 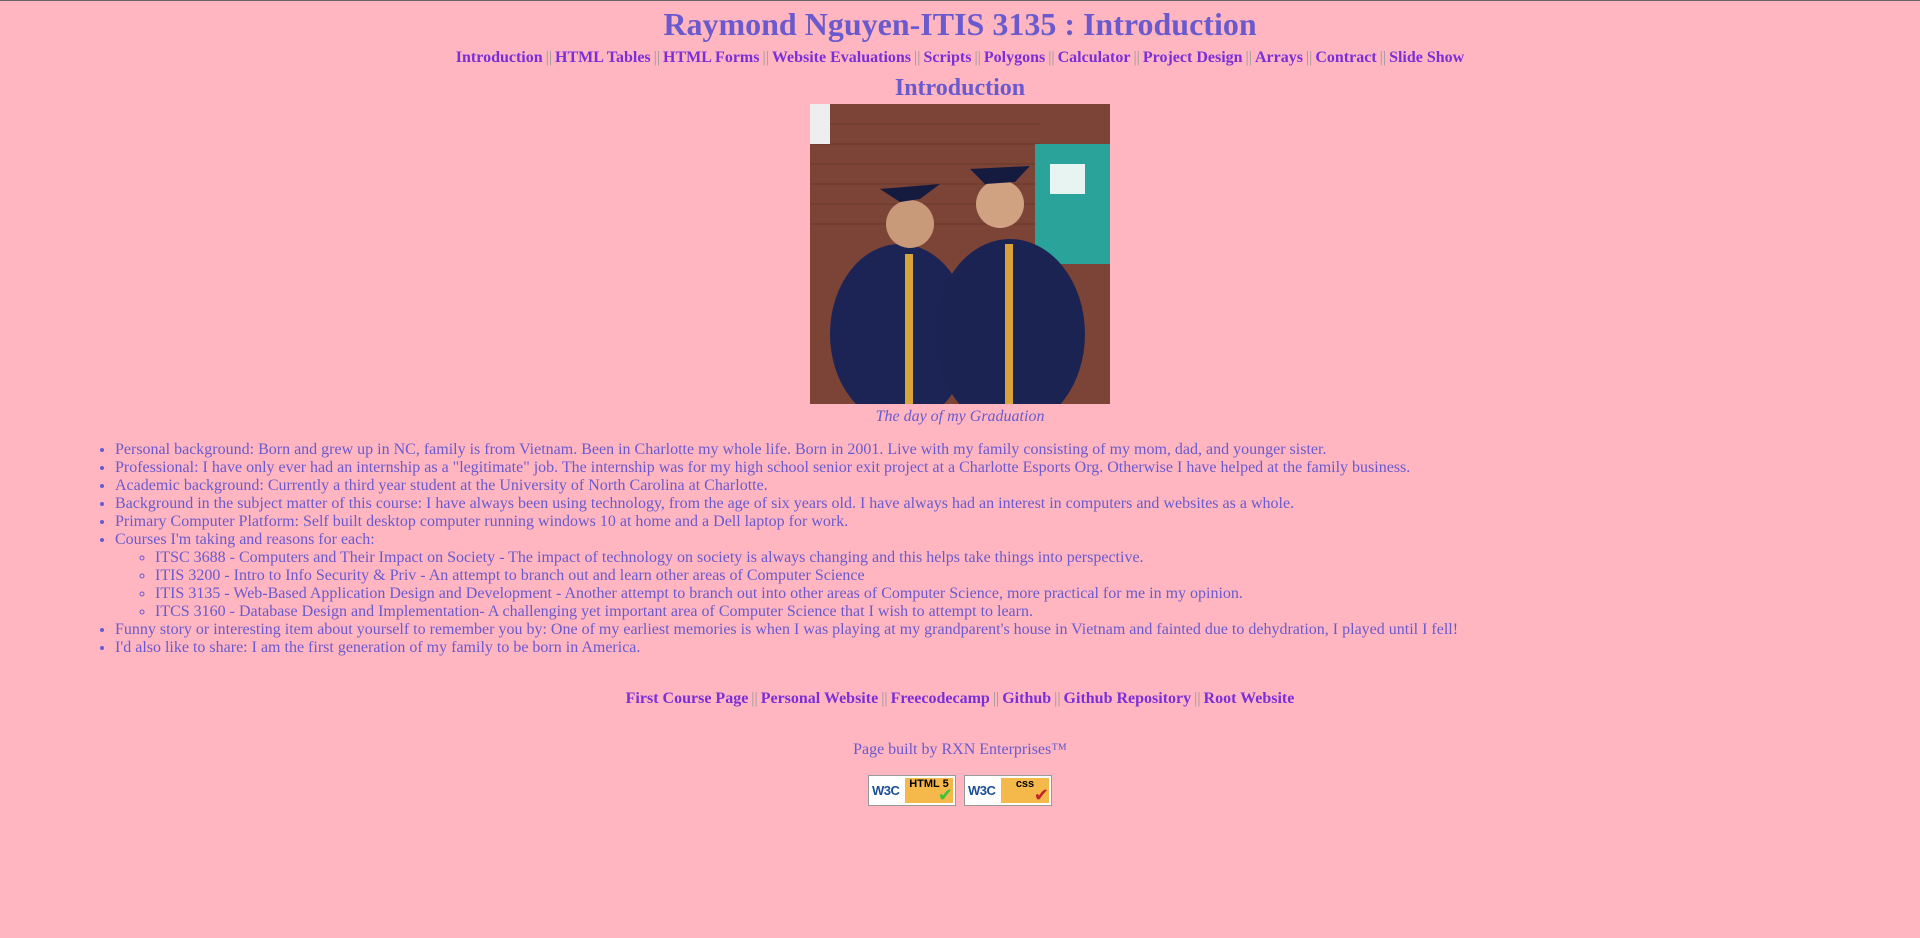 I want to click on graduation-photo, so click(x=960, y=254).